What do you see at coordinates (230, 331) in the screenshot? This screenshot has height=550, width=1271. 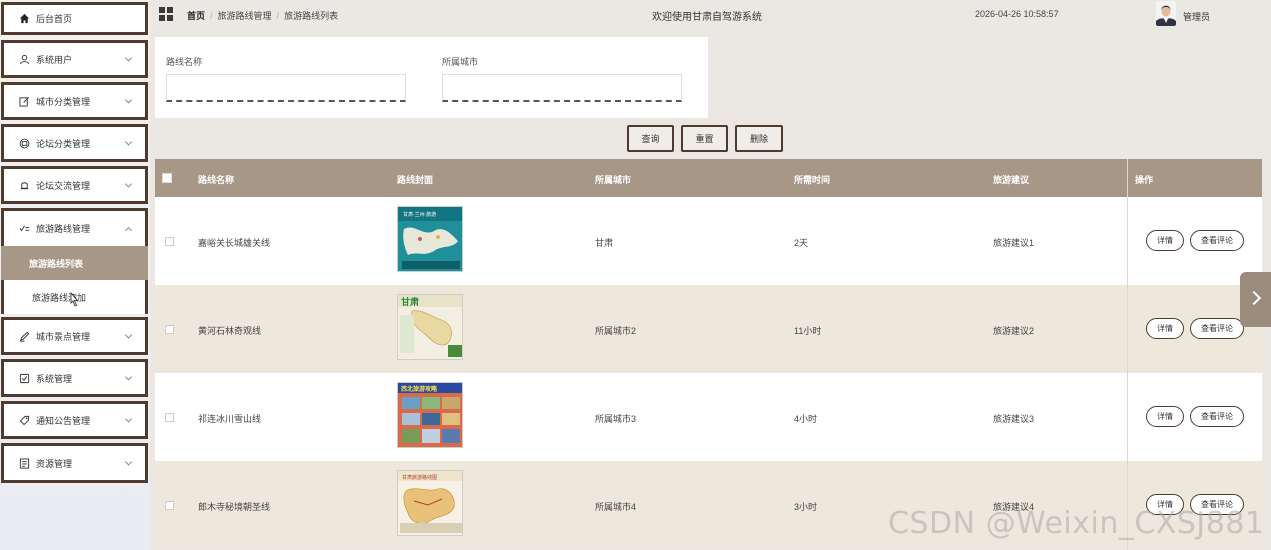 I see `route-name-cell: 黄河石林奇观线` at bounding box center [230, 331].